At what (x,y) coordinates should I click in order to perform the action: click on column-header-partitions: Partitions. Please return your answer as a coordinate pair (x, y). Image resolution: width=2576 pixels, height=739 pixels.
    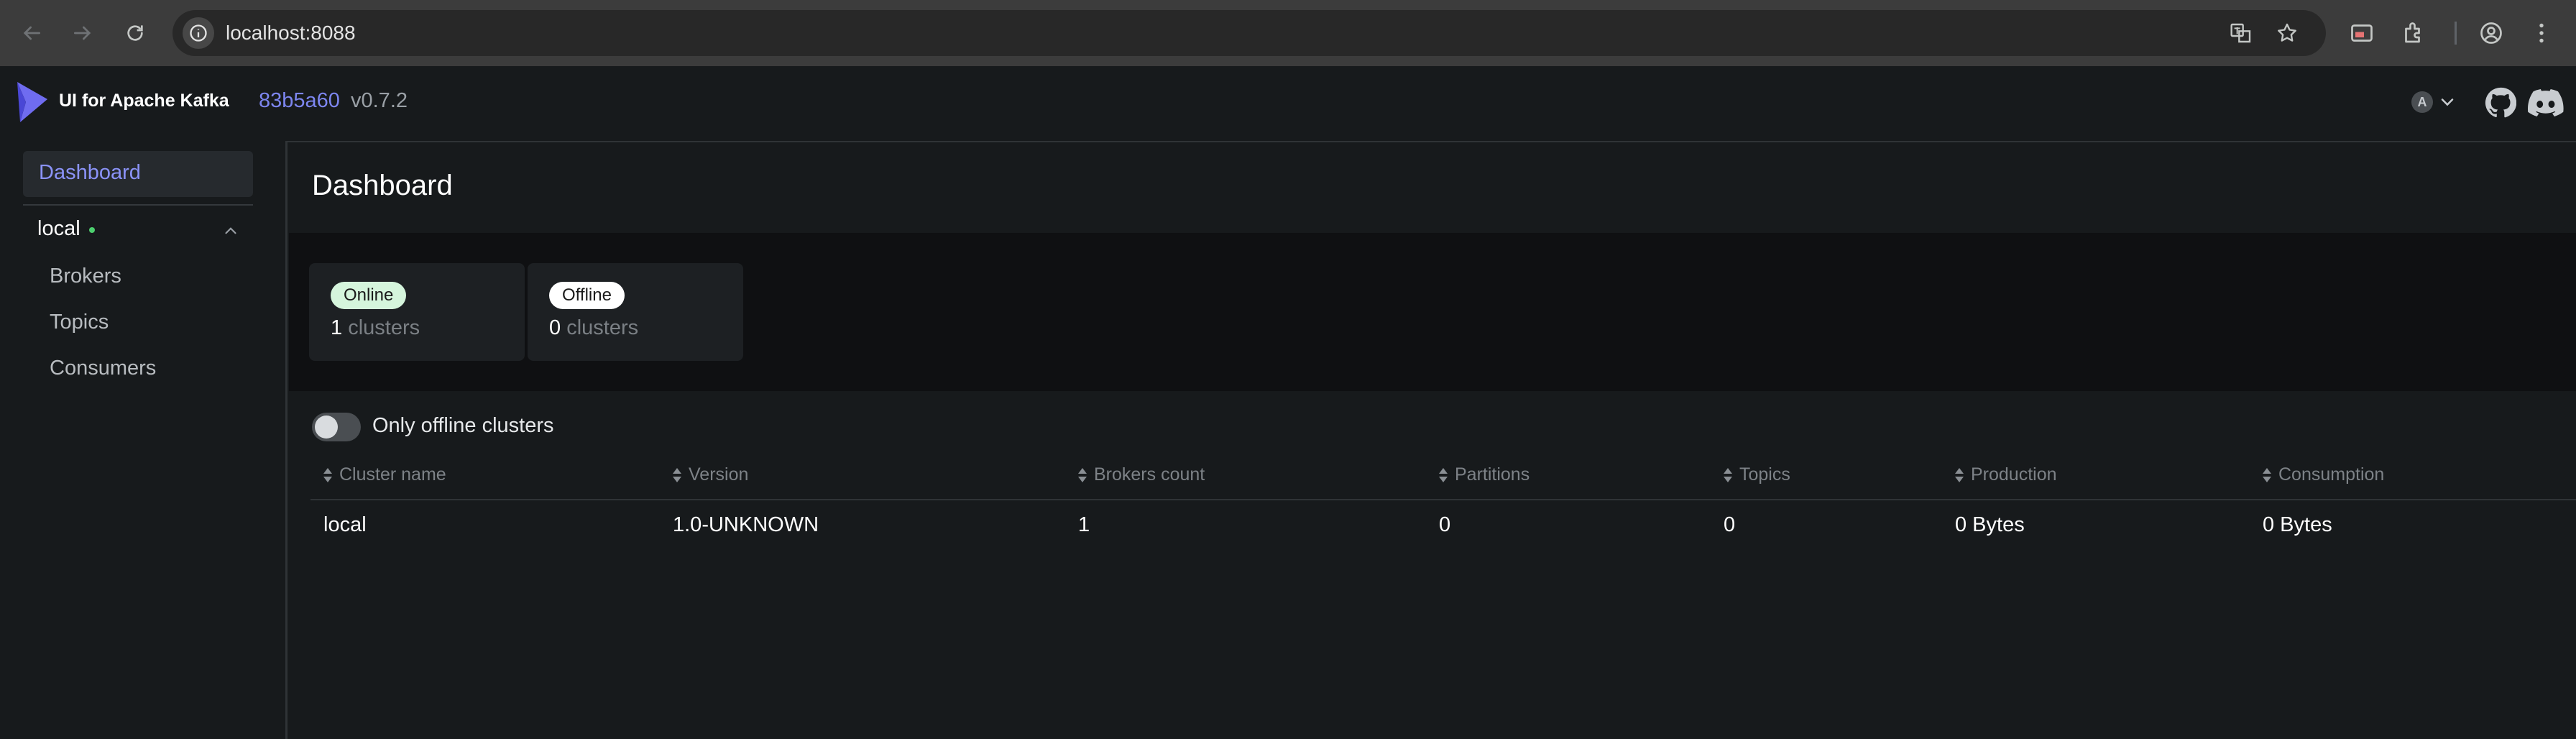
    Looking at the image, I should click on (1484, 474).